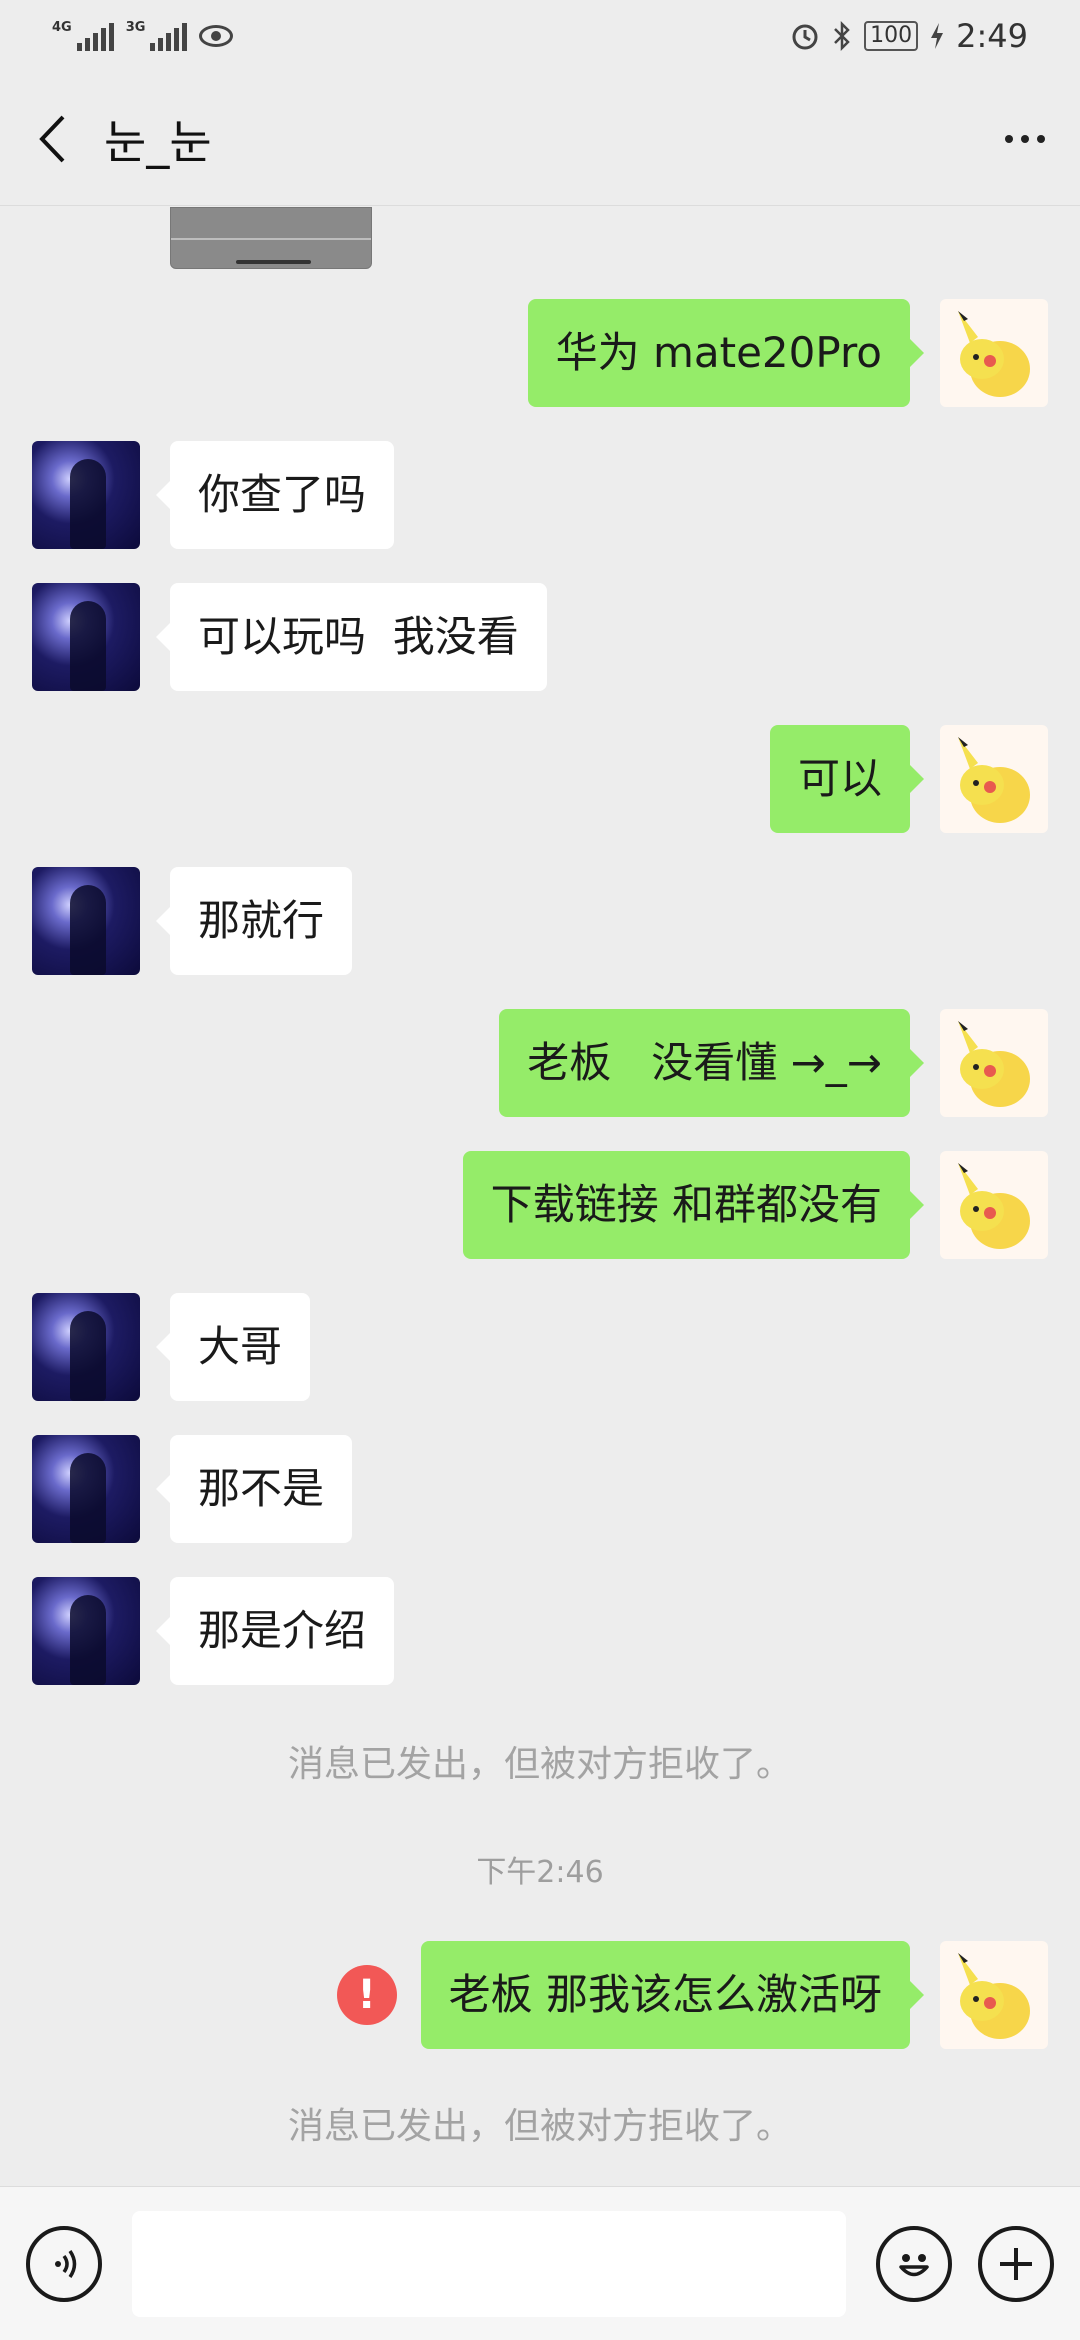 This screenshot has height=2340, width=1080. Describe the element at coordinates (1009, 138) in the screenshot. I see `more-dots-icon` at that location.